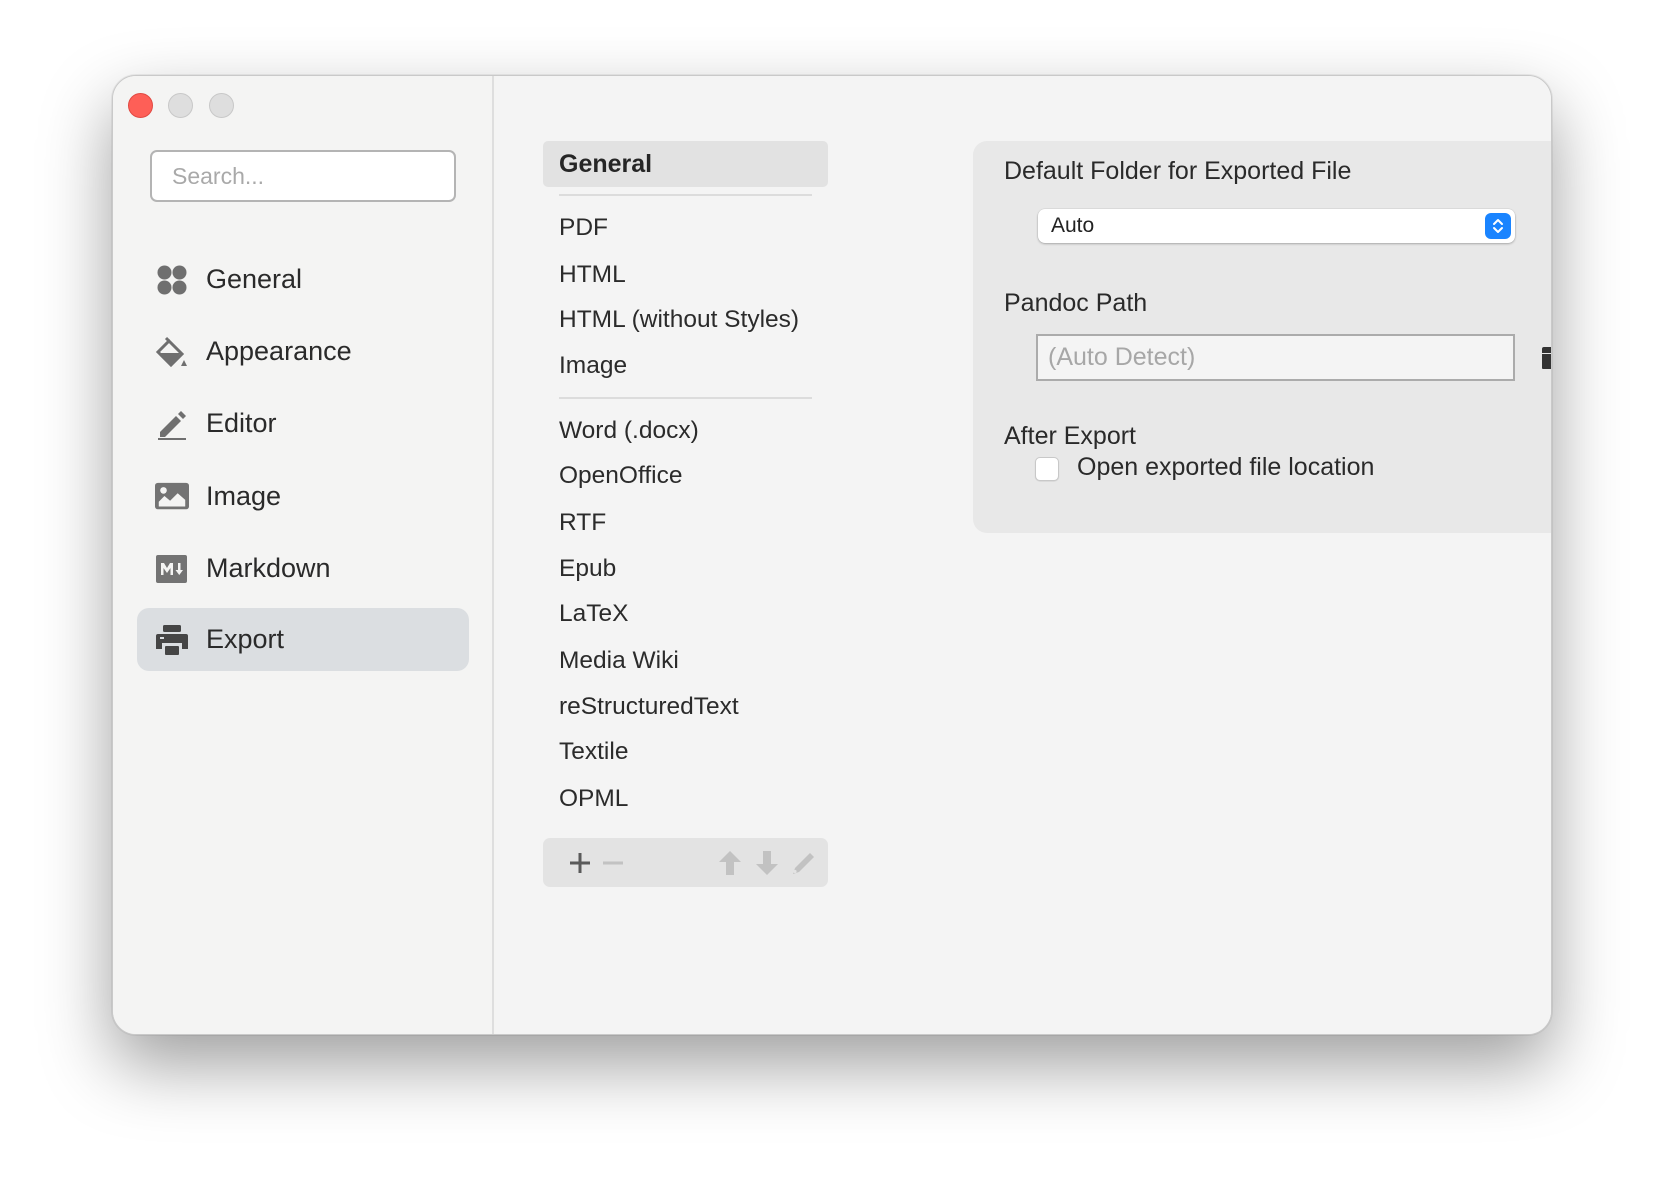 The height and width of the screenshot is (1184, 1664). I want to click on minus-icon, so click(613, 862).